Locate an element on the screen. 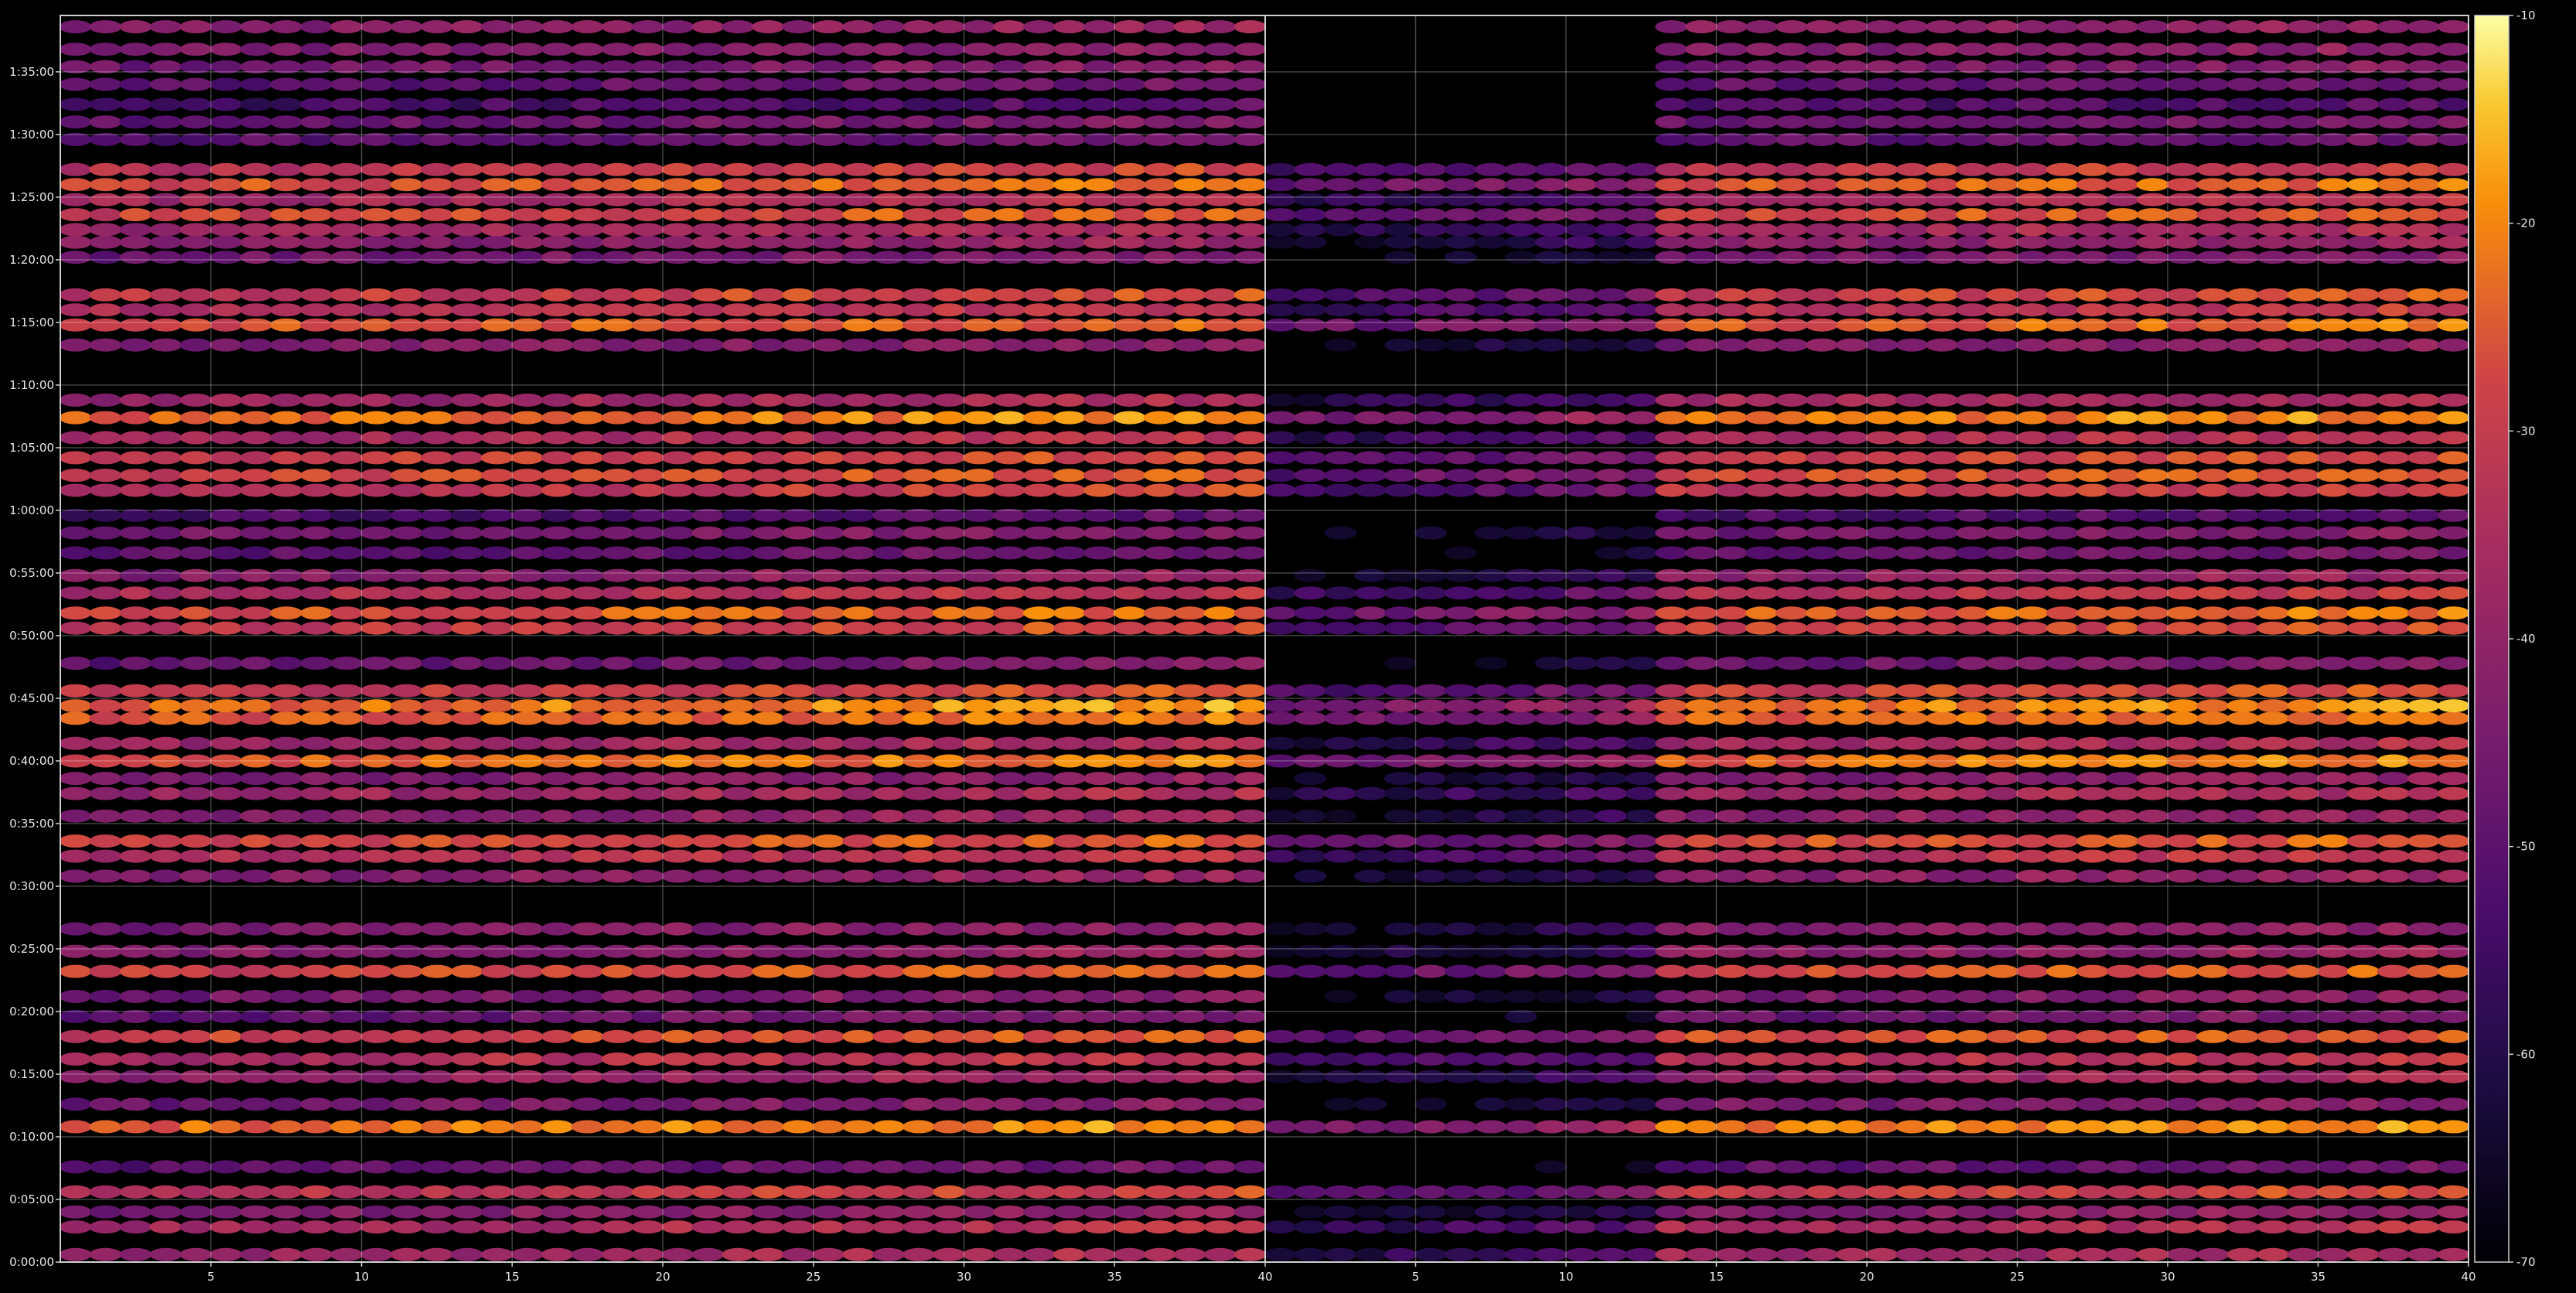  right-cell-b16-c32 is located at coordinates (2213, 856).